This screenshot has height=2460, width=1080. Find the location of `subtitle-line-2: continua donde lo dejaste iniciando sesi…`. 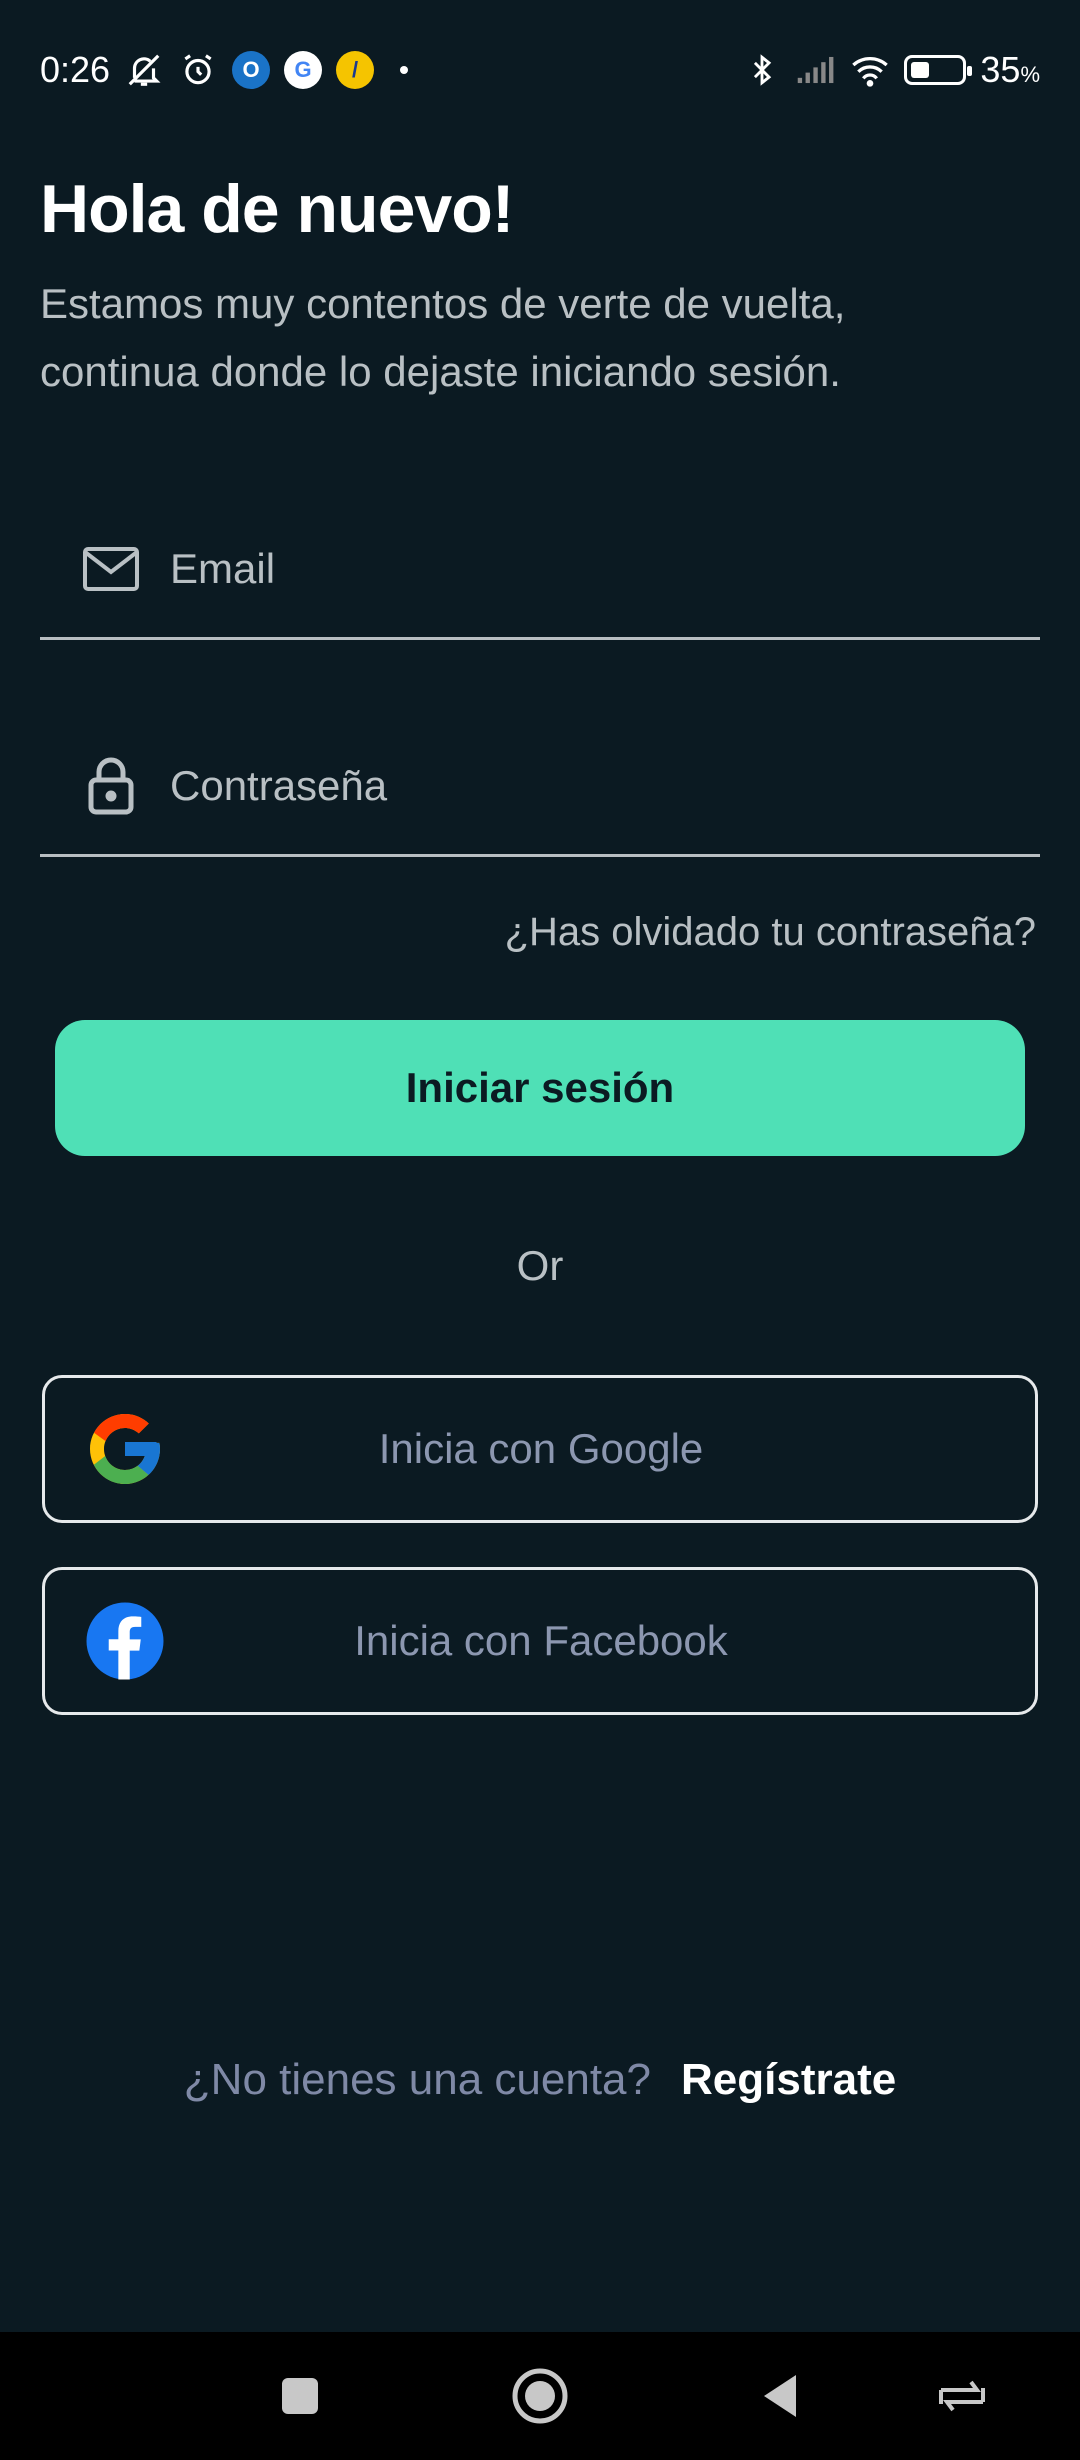

subtitle-line-2: continua donde lo dejaste iniciando sesi… is located at coordinates (440, 371).